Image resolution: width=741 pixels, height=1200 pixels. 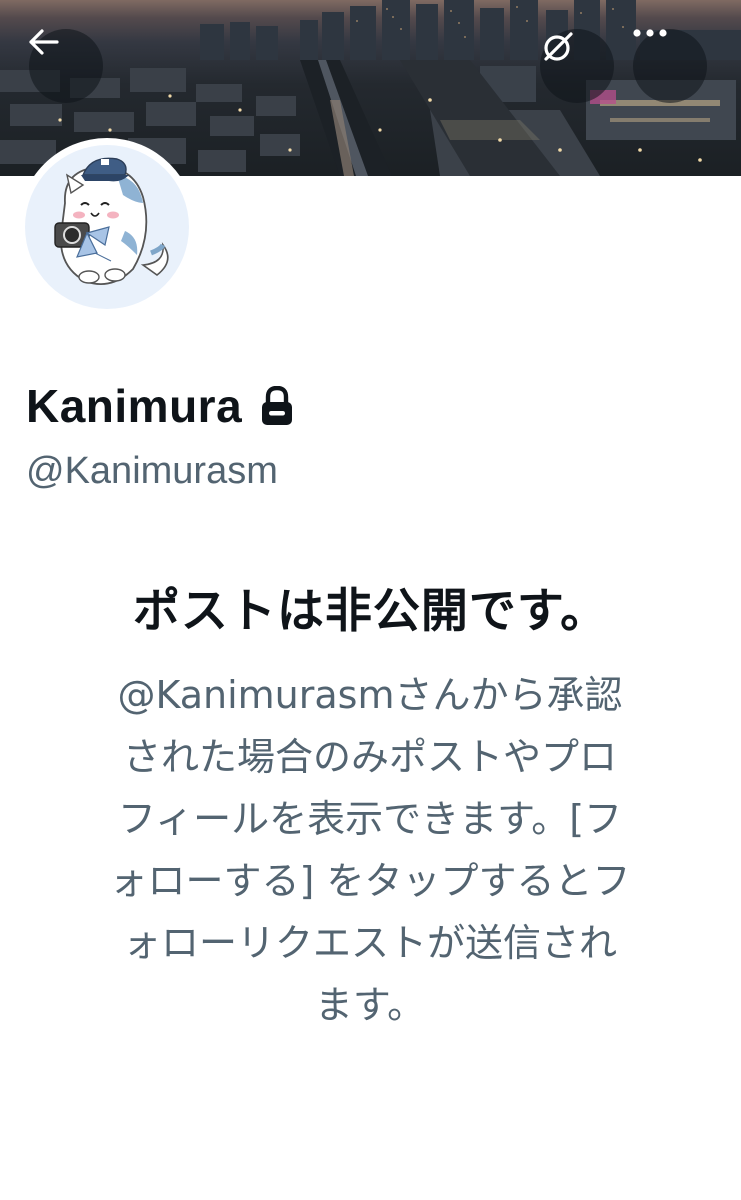 What do you see at coordinates (558, 46) in the screenshot?
I see `grok-circle-slash-icon` at bounding box center [558, 46].